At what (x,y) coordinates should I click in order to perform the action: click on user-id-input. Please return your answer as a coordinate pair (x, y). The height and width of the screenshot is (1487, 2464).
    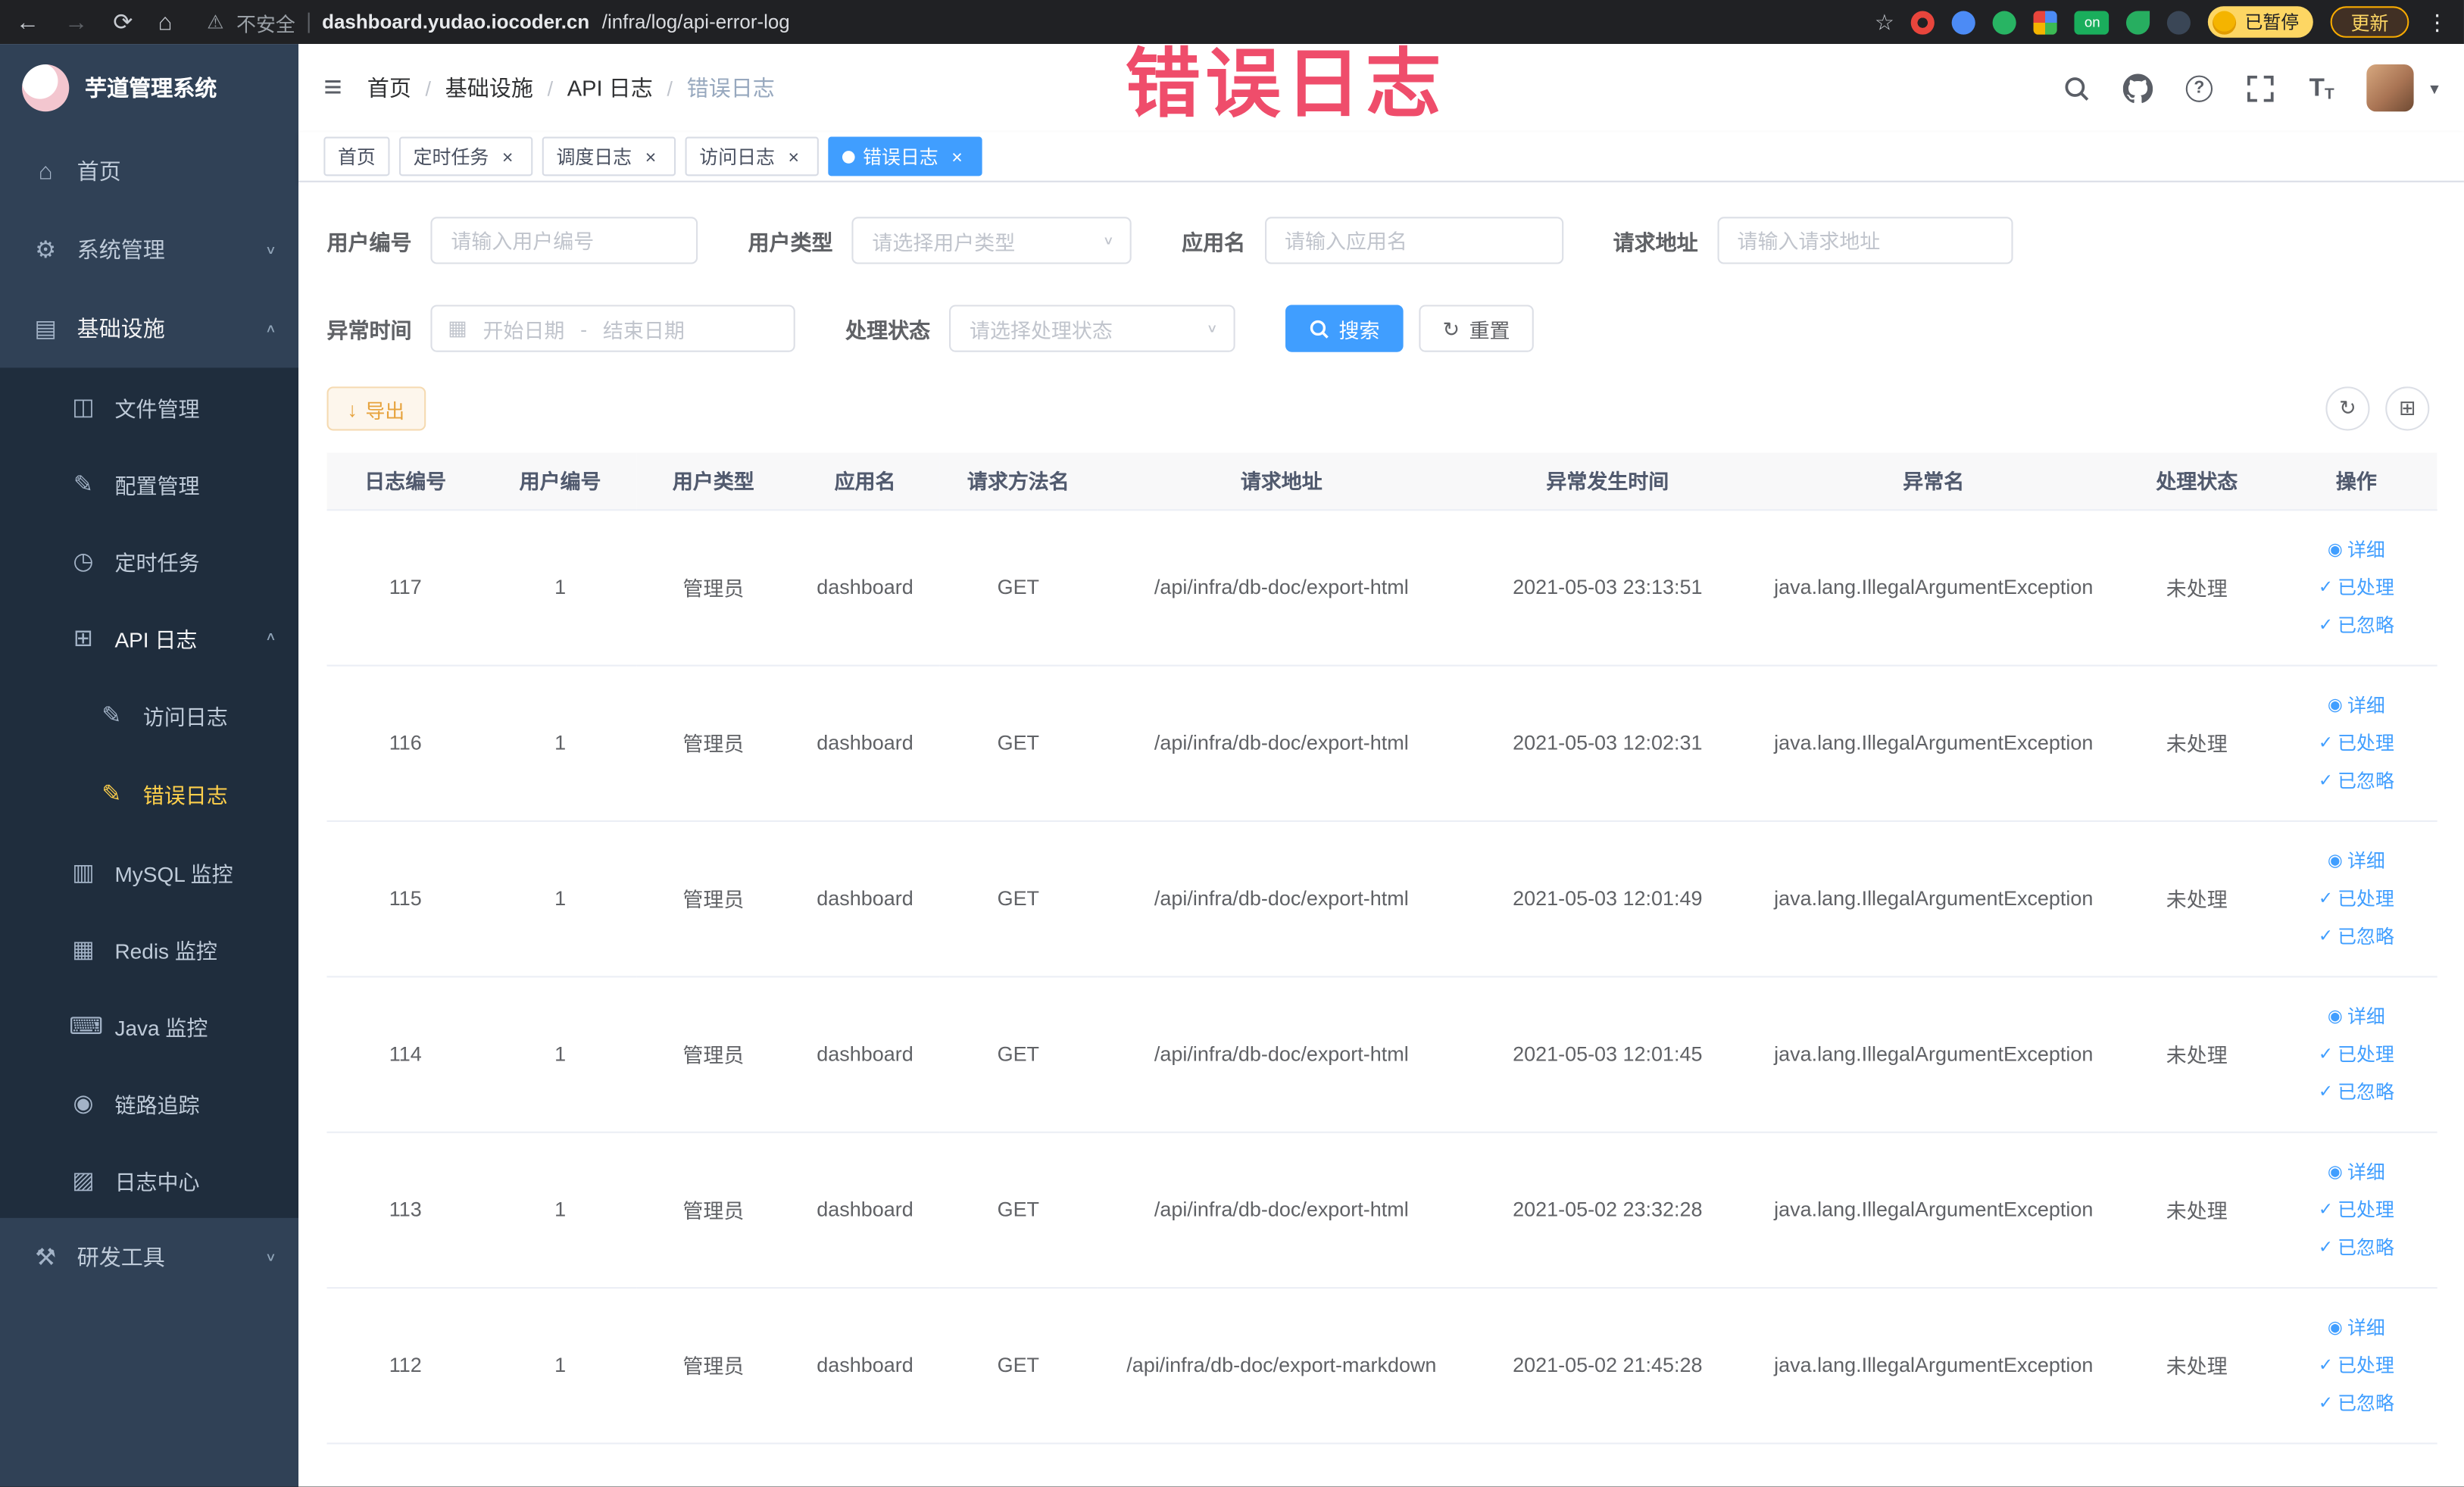
    Looking at the image, I should click on (564, 240).